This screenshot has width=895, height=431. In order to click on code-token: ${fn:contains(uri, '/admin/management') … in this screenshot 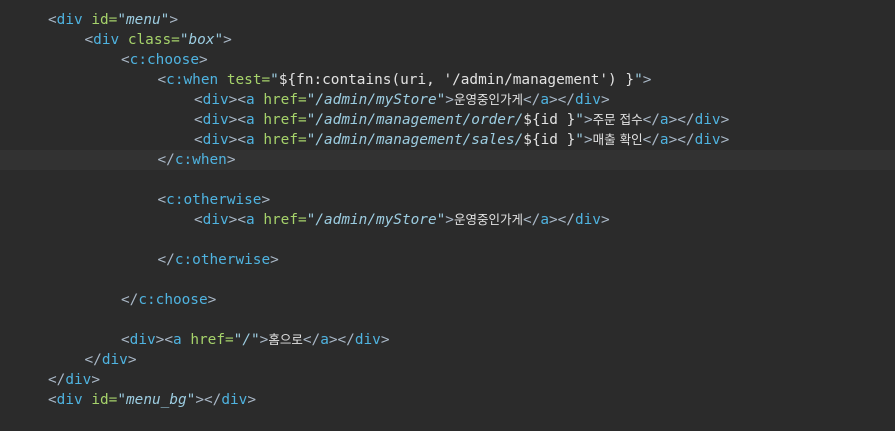, I will do `click(456, 80)`.